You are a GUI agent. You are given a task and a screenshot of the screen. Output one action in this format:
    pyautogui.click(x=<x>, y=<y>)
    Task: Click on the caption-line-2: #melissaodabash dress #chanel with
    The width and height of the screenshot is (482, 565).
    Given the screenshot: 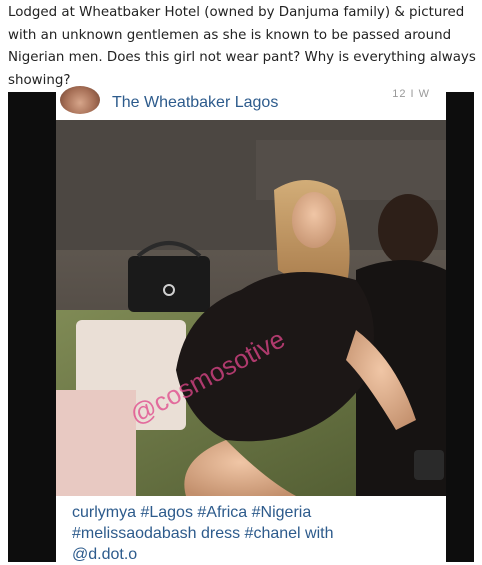 What is the action you would take?
    pyautogui.click(x=252, y=533)
    